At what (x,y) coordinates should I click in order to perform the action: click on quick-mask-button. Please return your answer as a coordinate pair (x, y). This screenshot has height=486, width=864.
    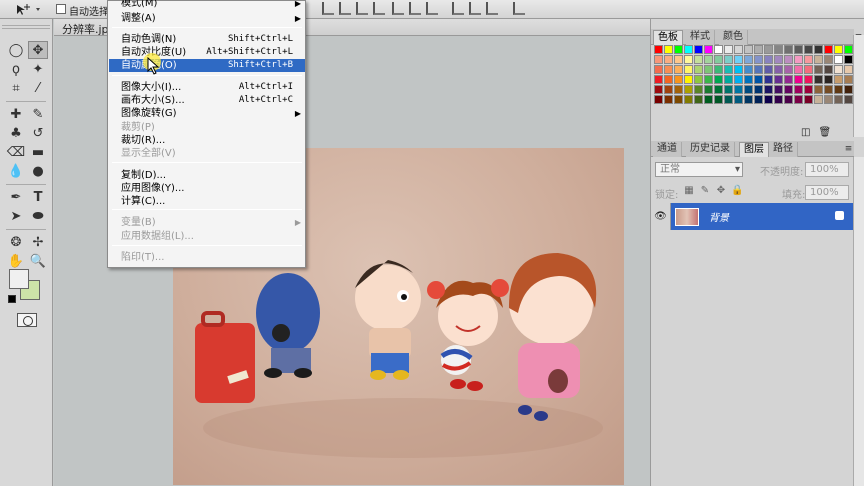
    Looking at the image, I should click on (27, 320).